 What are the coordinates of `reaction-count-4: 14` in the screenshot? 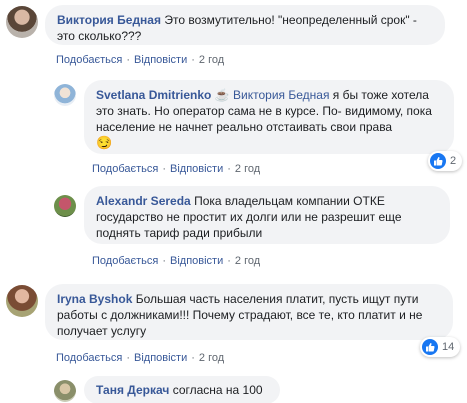 It's located at (440, 347).